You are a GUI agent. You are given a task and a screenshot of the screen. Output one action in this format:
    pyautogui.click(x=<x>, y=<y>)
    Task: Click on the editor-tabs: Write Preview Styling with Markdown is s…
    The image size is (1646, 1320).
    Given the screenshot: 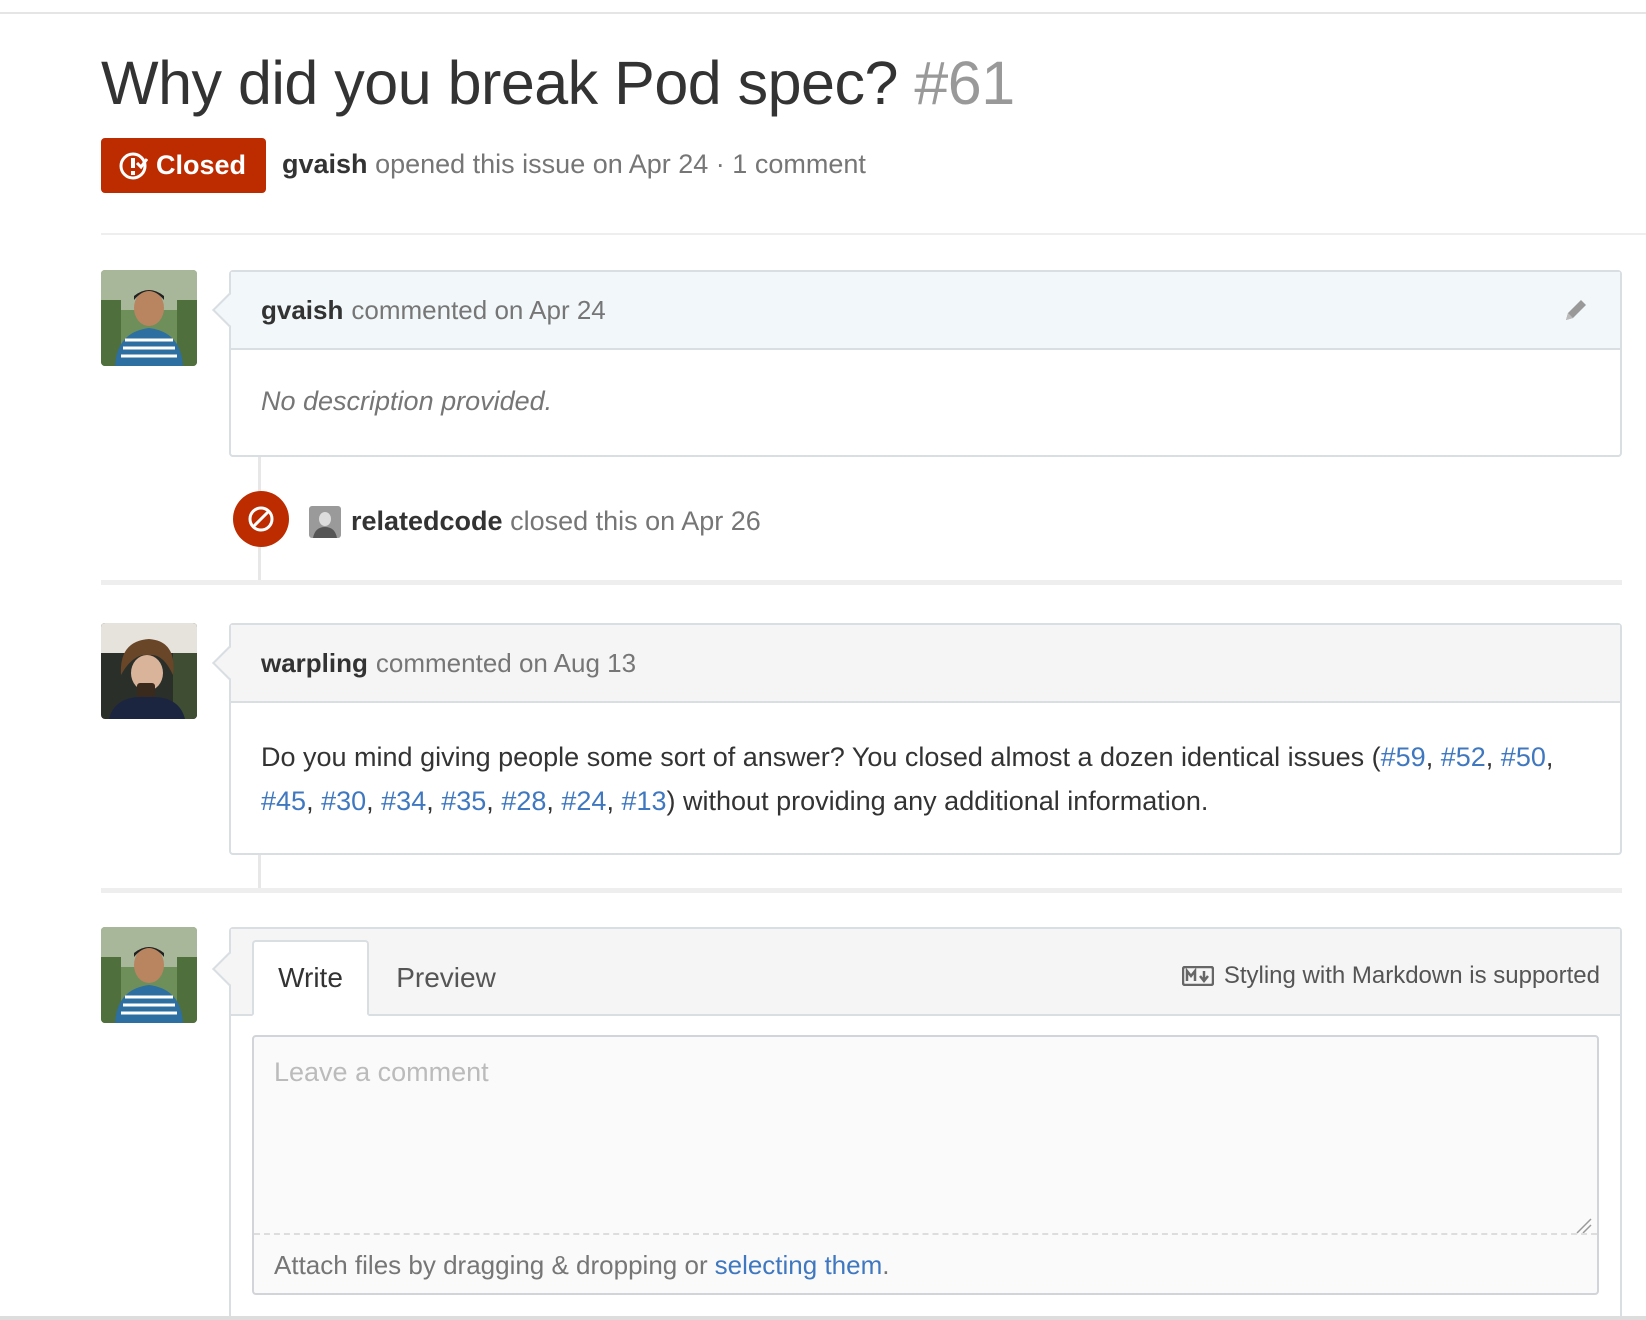 What is the action you would take?
    pyautogui.click(x=925, y=972)
    